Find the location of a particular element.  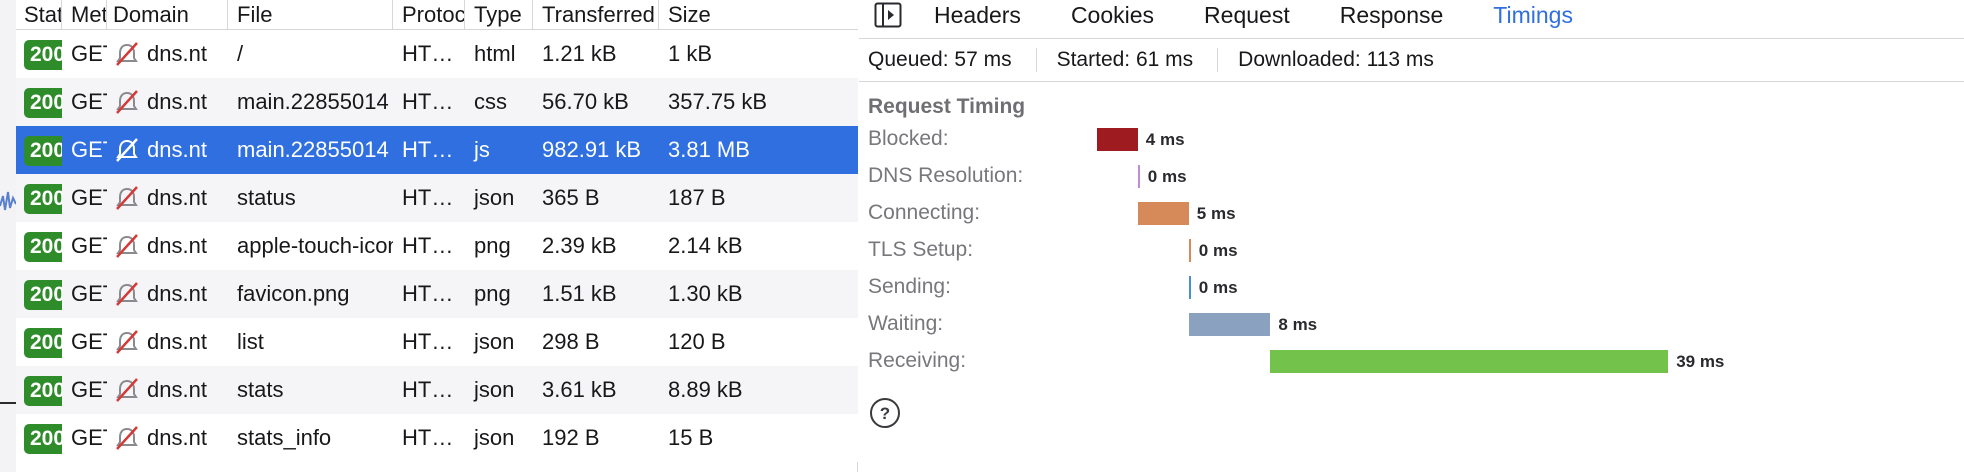

column-header-domain: Domain is located at coordinates (167, 14).